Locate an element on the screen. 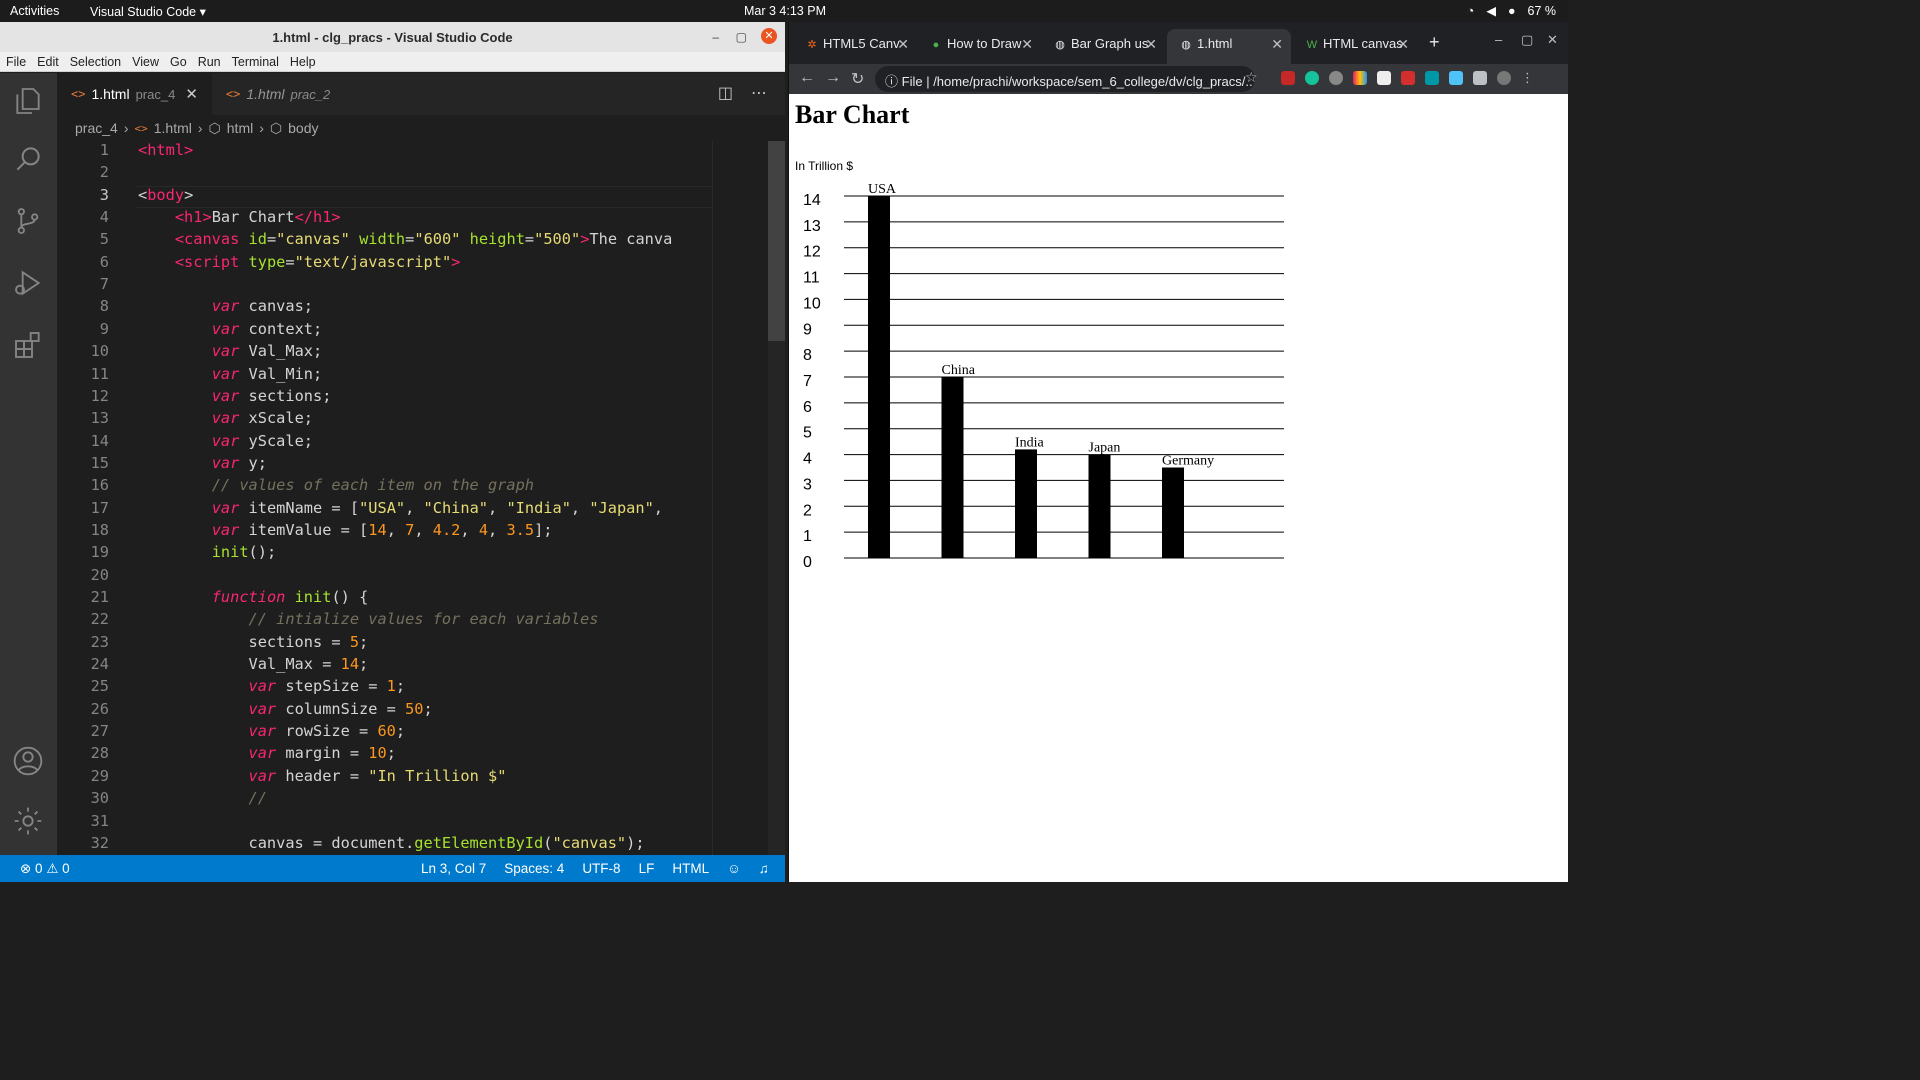  code-line: var itemValue = [14, 7, 4.2, 4, 3.5]; is located at coordinates (345, 530).